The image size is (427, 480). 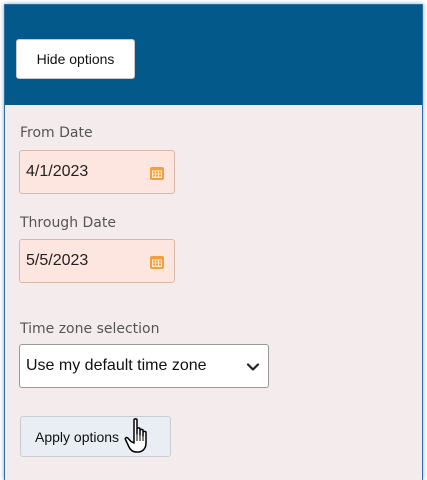 I want to click on through-date-input: 5/5/2023, so click(x=97, y=261).